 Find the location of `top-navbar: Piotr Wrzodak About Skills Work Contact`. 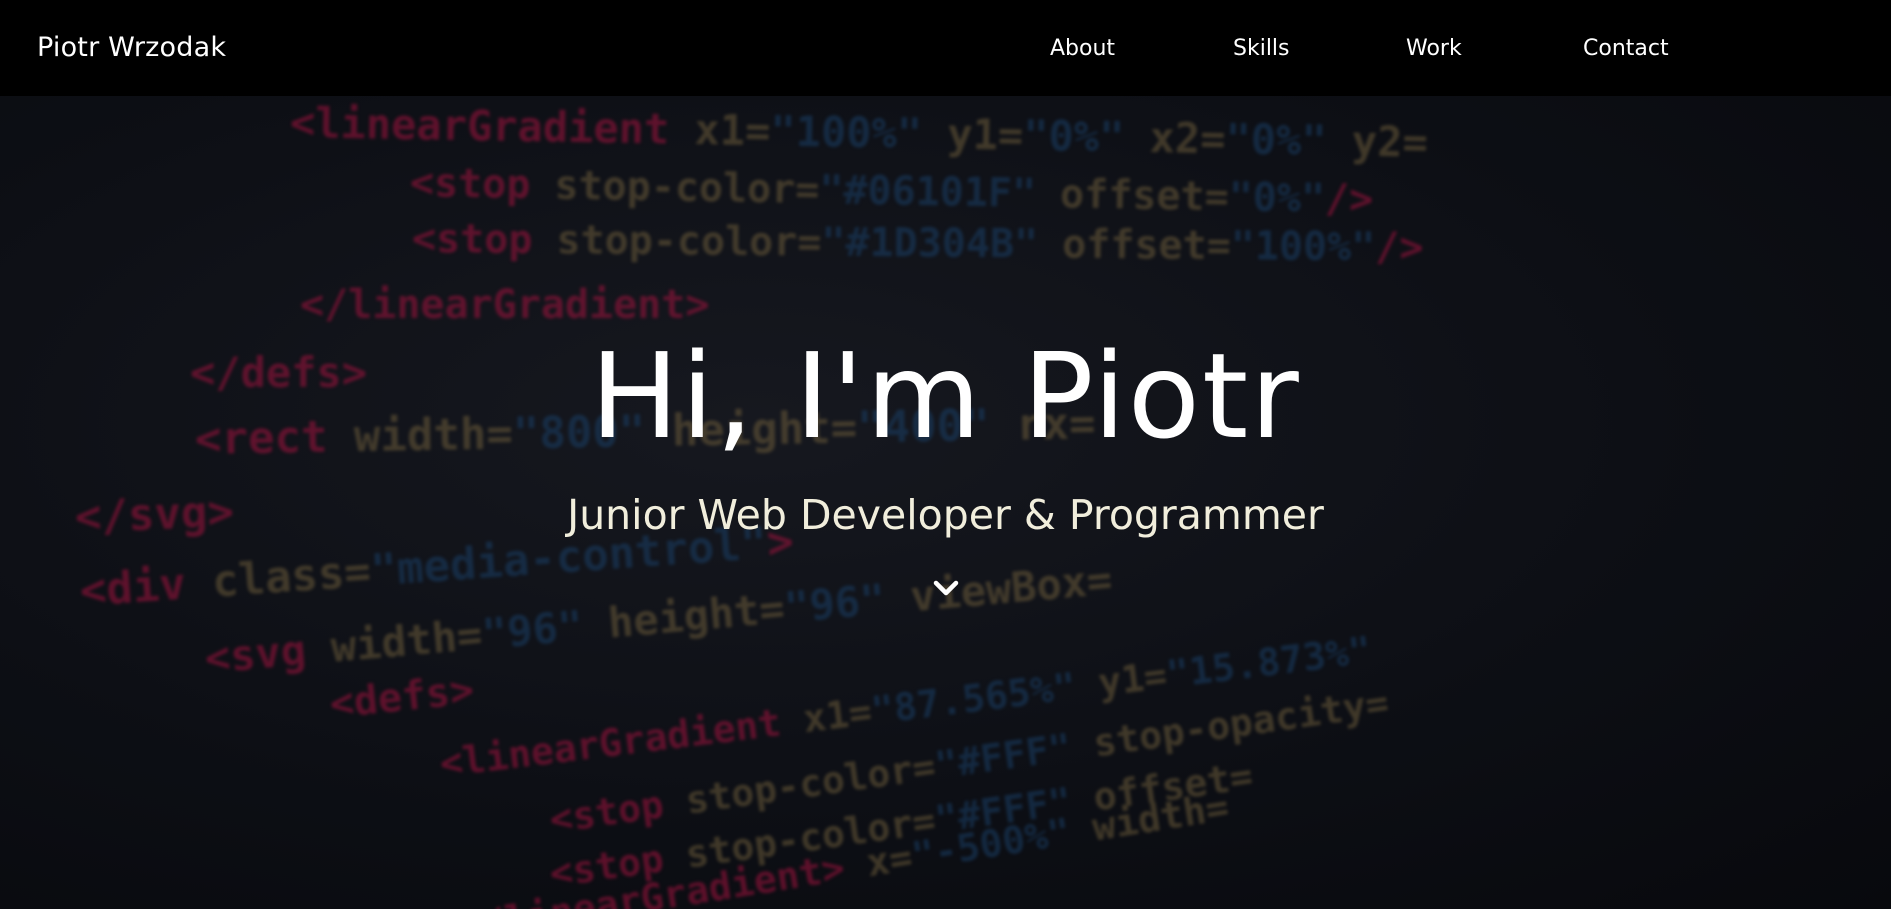

top-navbar: Piotr Wrzodak About Skills Work Contact is located at coordinates (945, 48).